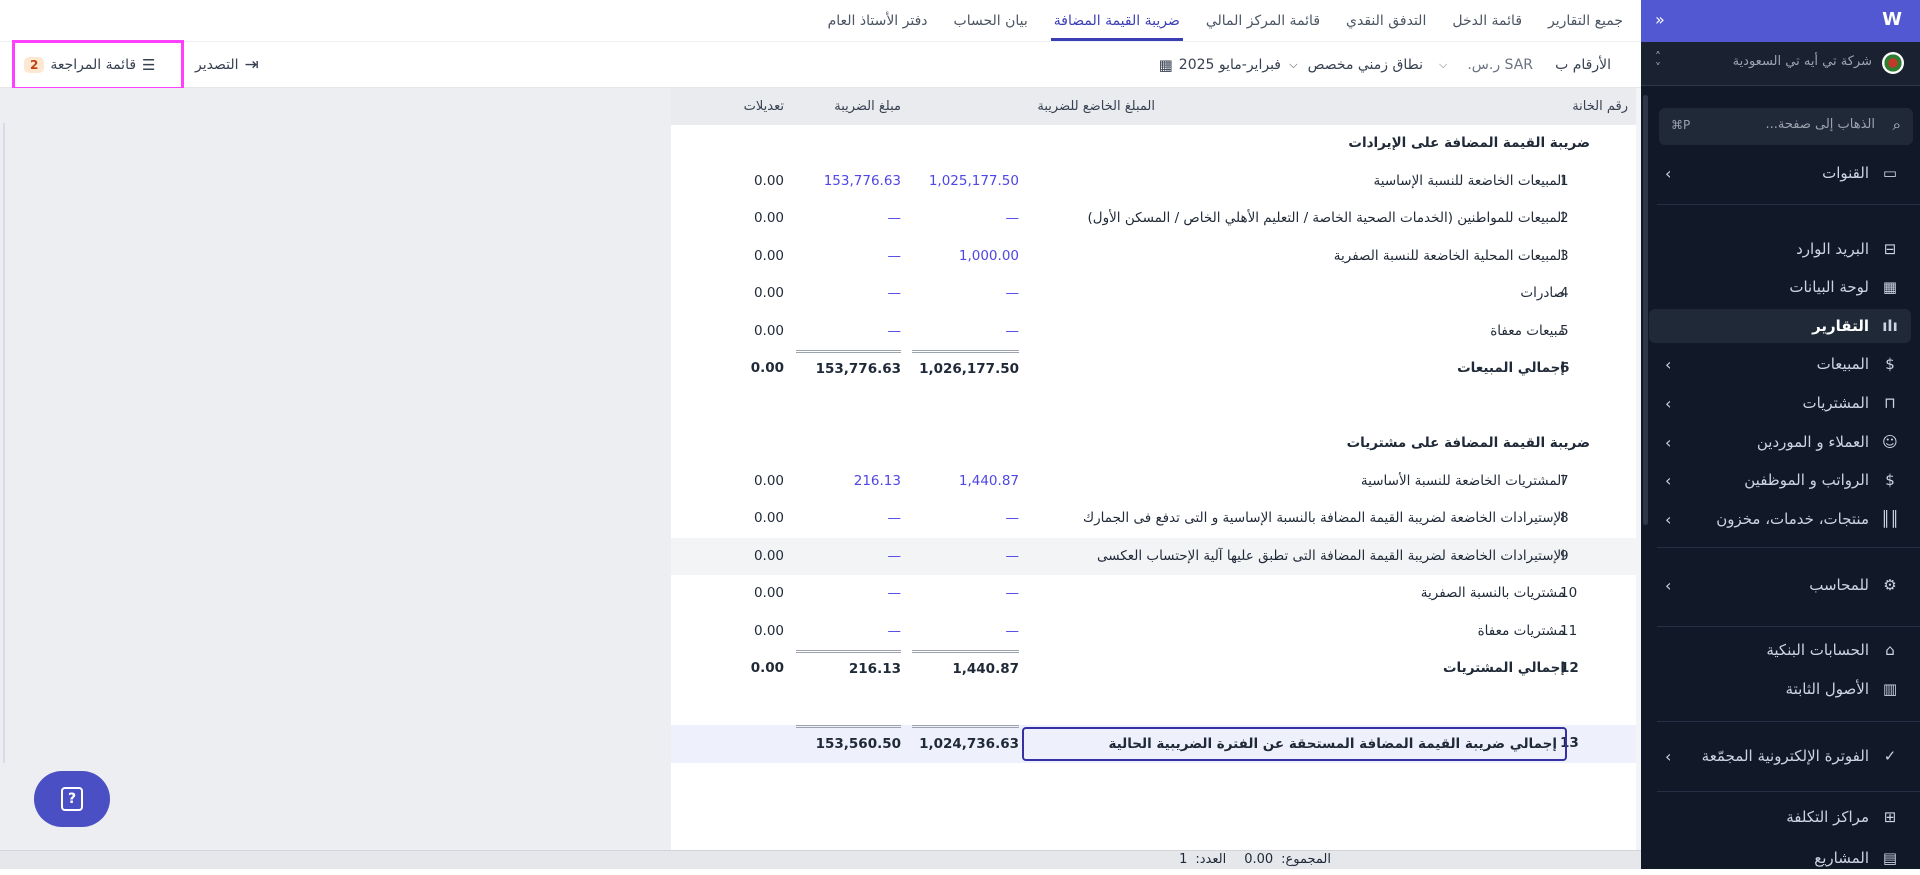 The width and height of the screenshot is (1920, 875). I want to click on search-shortcut: ⌘P, so click(1681, 125).